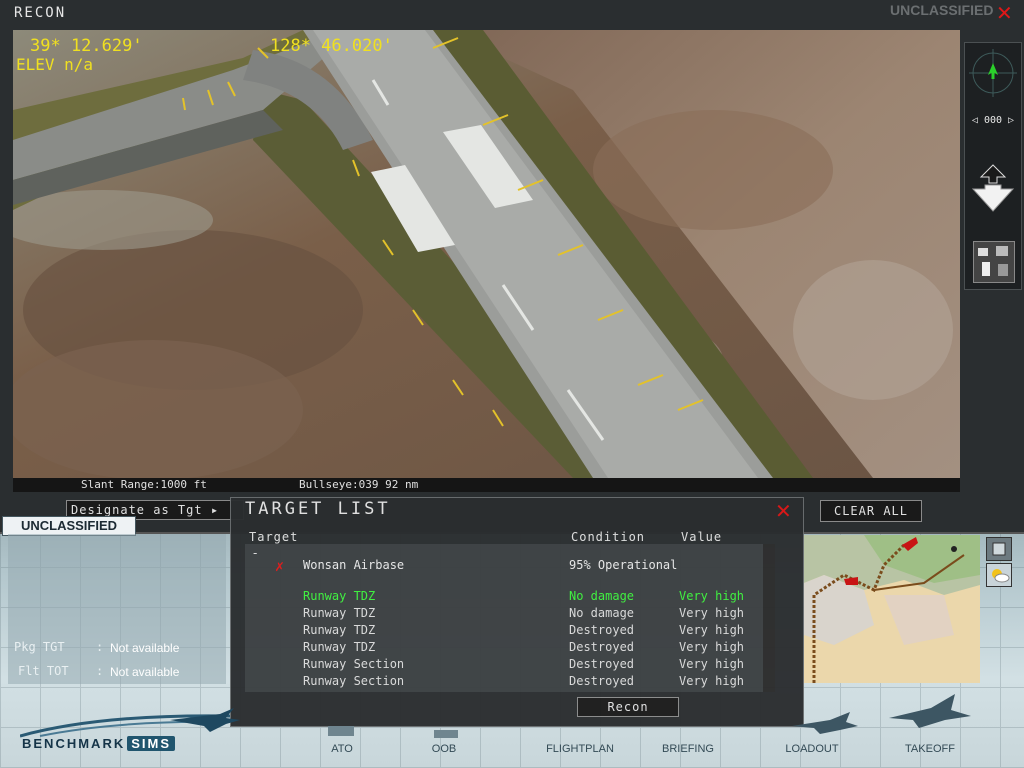 Image resolution: width=1024 pixels, height=768 pixels. What do you see at coordinates (40, 13) in the screenshot?
I see `recon-title: RECON` at bounding box center [40, 13].